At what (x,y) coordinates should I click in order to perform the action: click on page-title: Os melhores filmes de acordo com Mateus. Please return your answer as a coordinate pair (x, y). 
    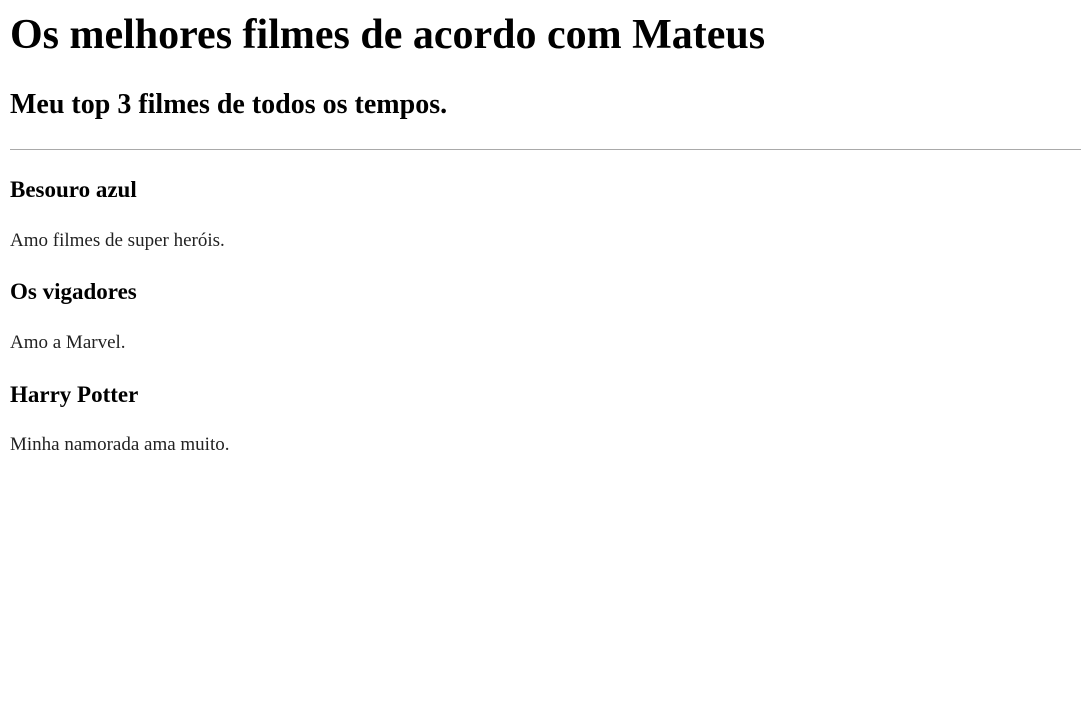
    Looking at the image, I should click on (388, 35).